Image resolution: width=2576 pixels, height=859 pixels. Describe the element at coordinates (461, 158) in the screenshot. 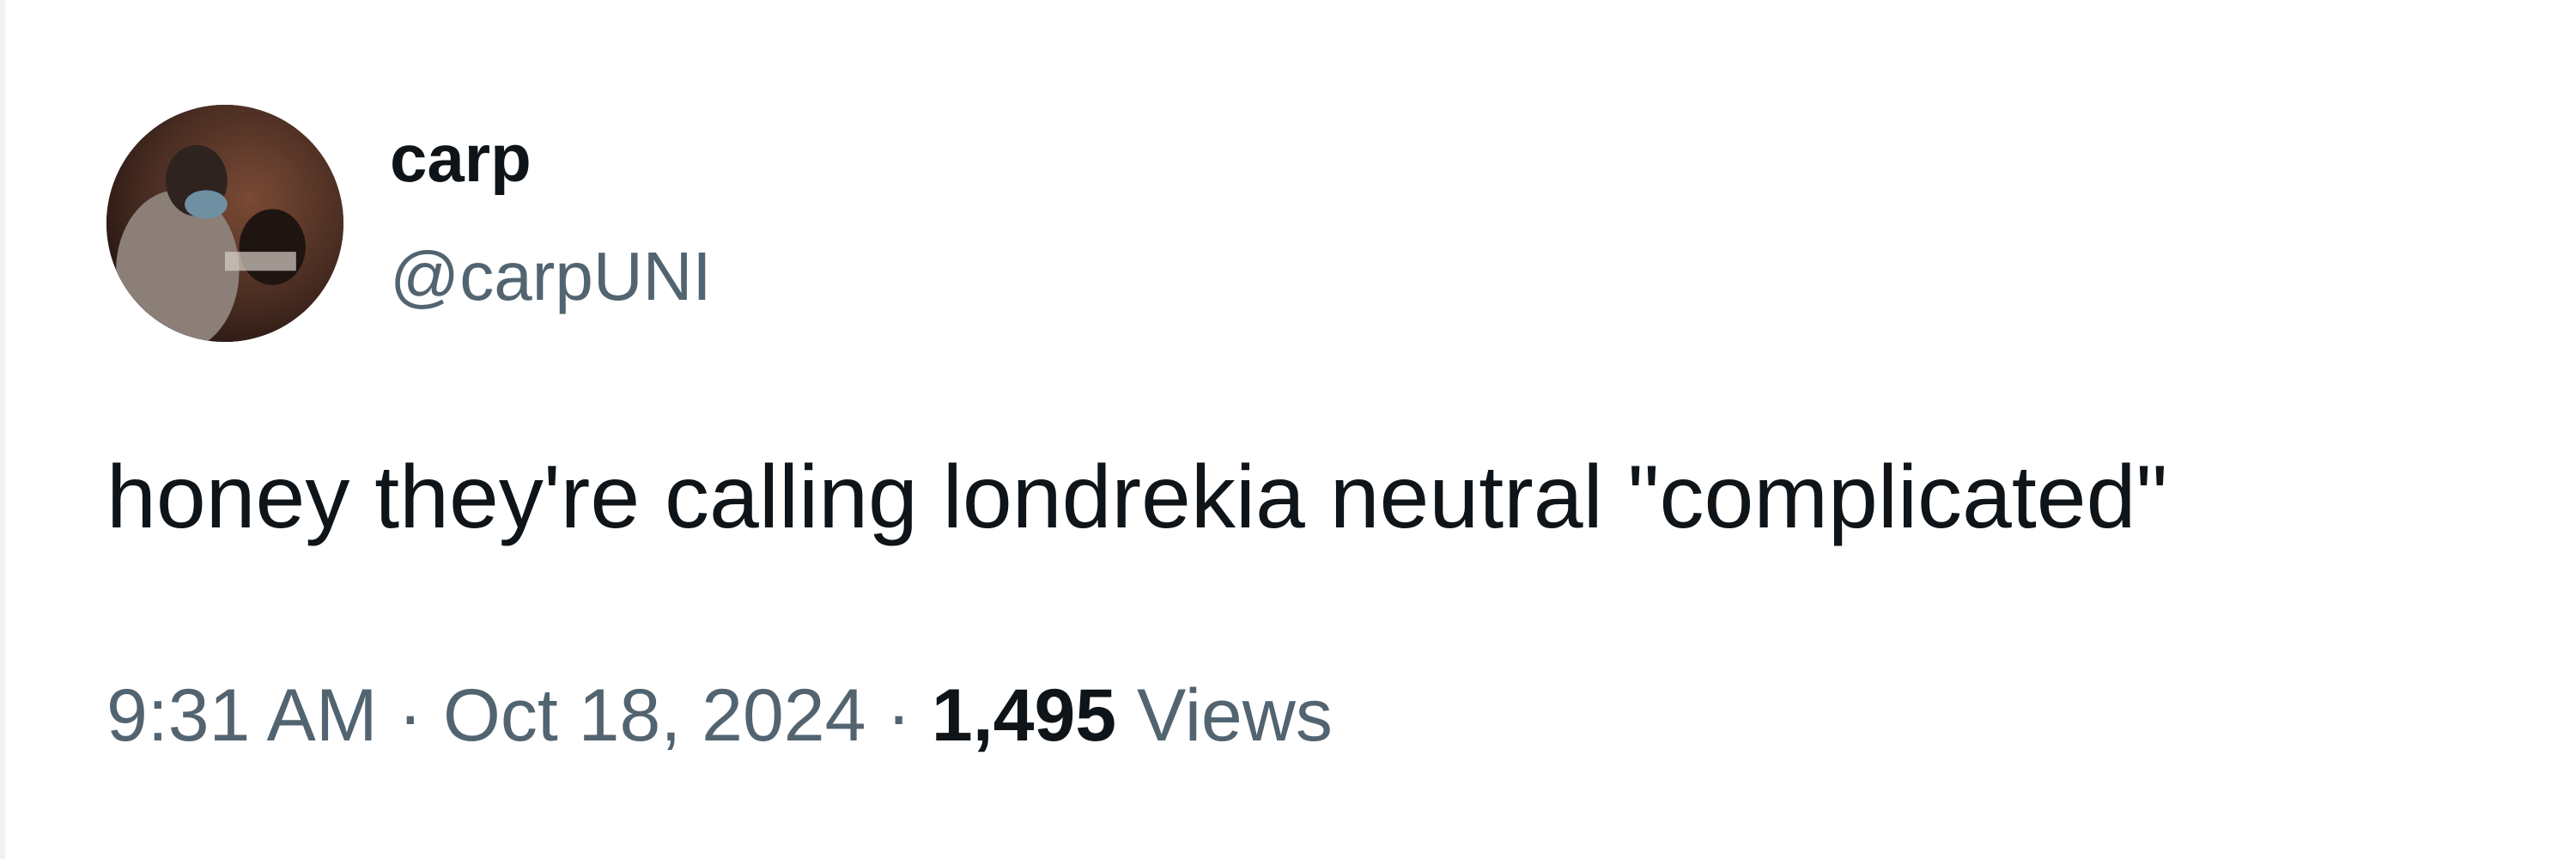

I see `author-display-name: carp` at that location.